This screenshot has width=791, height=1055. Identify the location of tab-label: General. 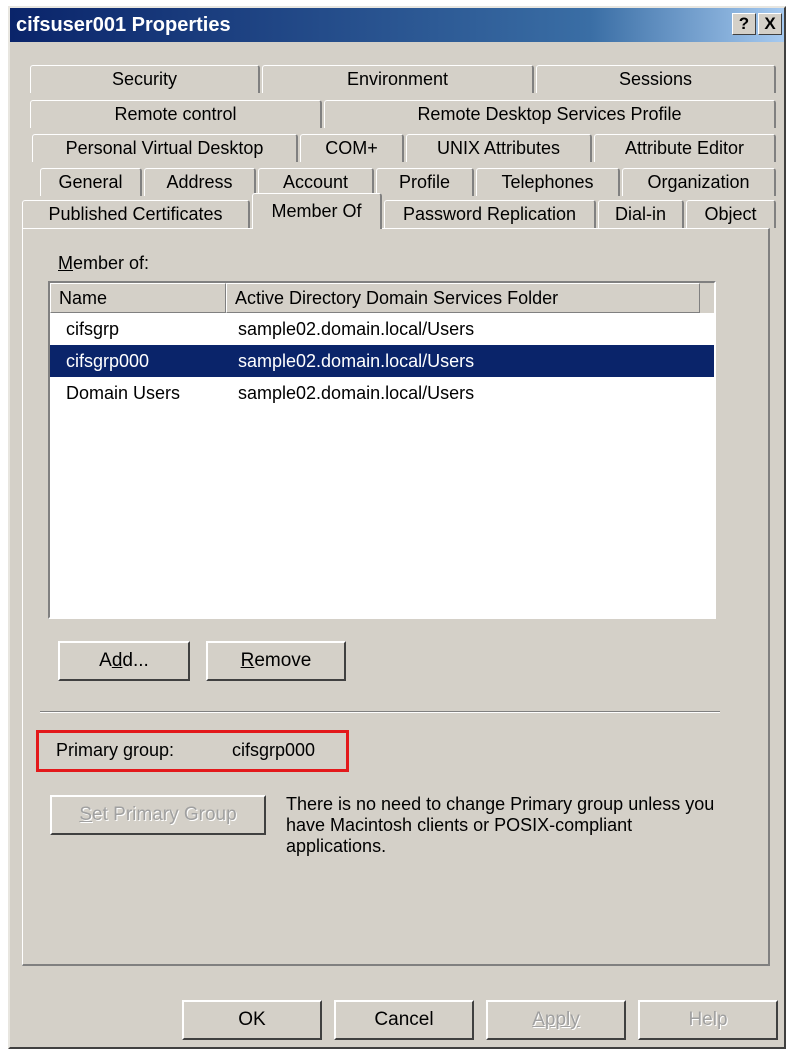
(90, 182).